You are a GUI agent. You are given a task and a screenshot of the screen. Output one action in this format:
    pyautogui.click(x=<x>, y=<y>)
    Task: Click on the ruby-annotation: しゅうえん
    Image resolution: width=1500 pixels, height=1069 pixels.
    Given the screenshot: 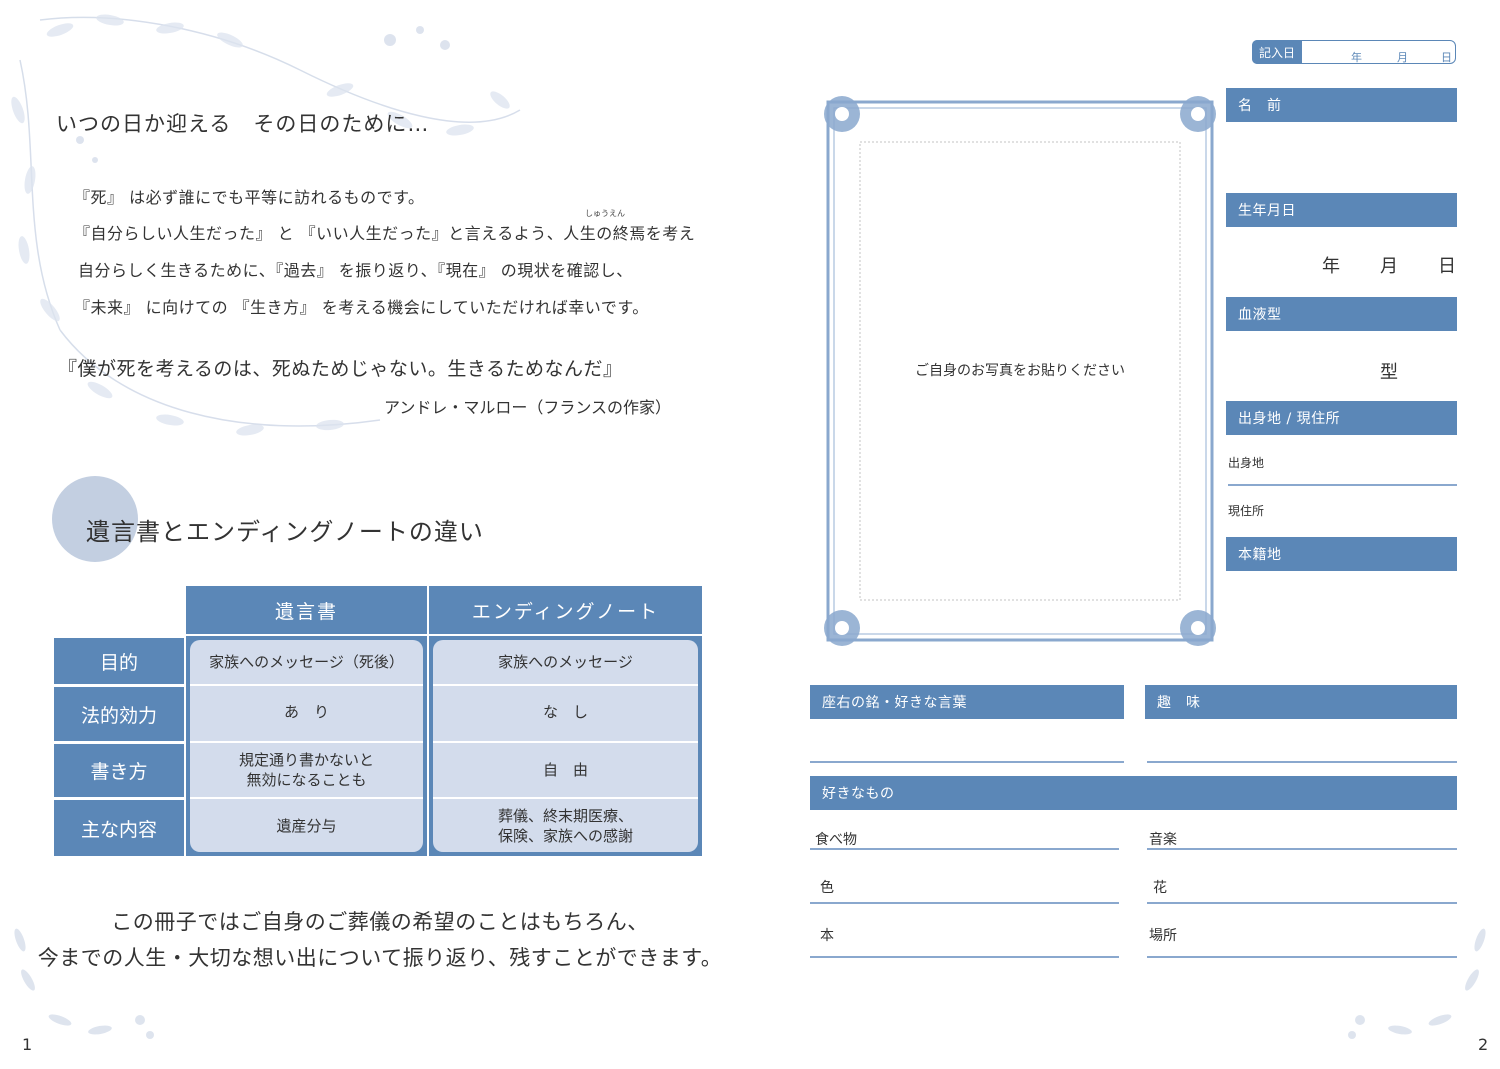 What is the action you would take?
    pyautogui.click(x=605, y=213)
    